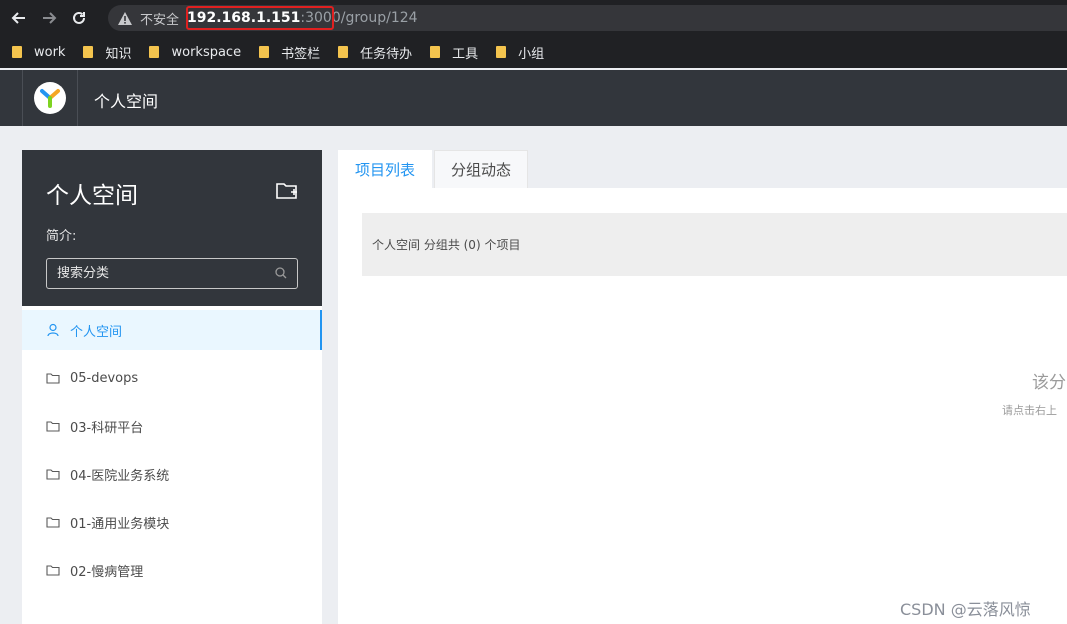 The image size is (1067, 624). Describe the element at coordinates (172, 228) in the screenshot. I see `sidebar-header: 个人空间 简介:` at that location.